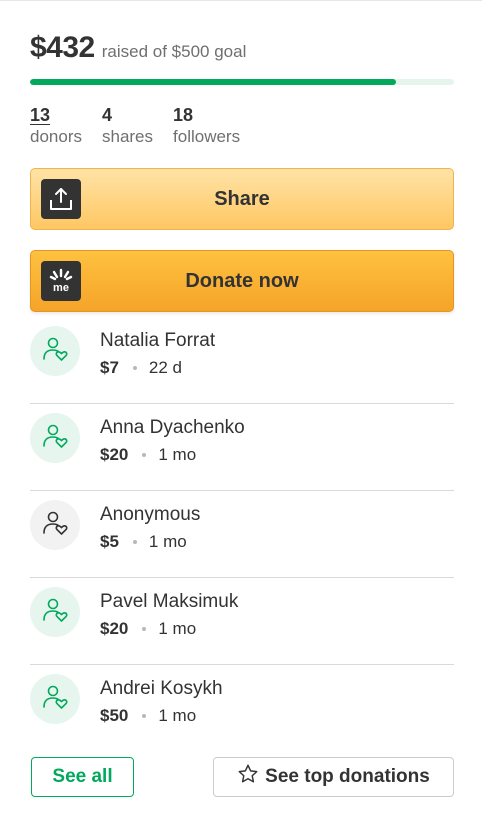 The image size is (482, 824). I want to click on star-icon, so click(251, 777).